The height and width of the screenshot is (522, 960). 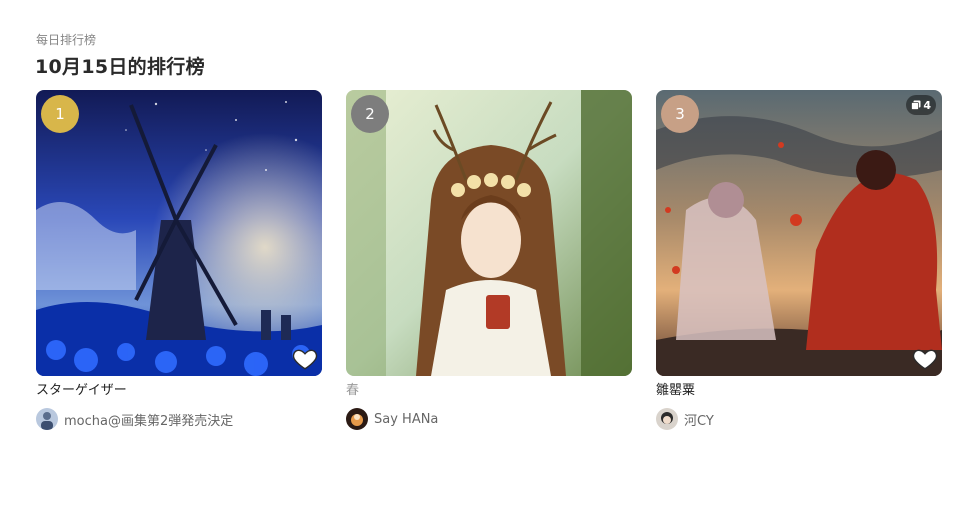 I want to click on author-name: Say HANa, so click(x=406, y=419).